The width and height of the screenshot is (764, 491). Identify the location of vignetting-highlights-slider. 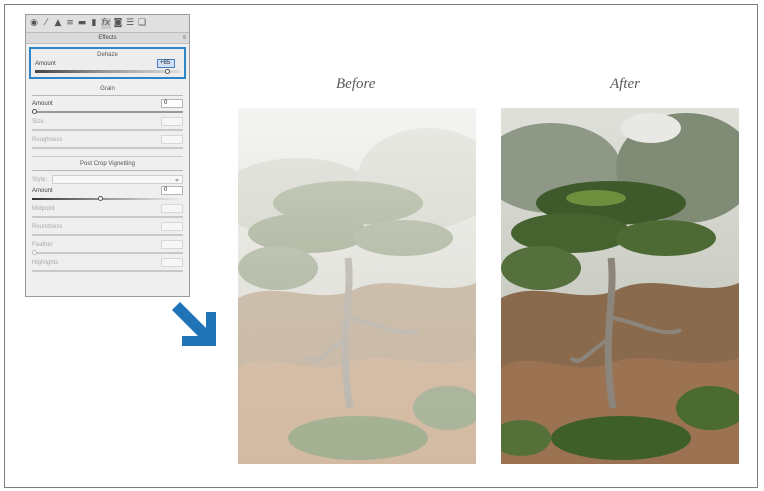
(107, 271).